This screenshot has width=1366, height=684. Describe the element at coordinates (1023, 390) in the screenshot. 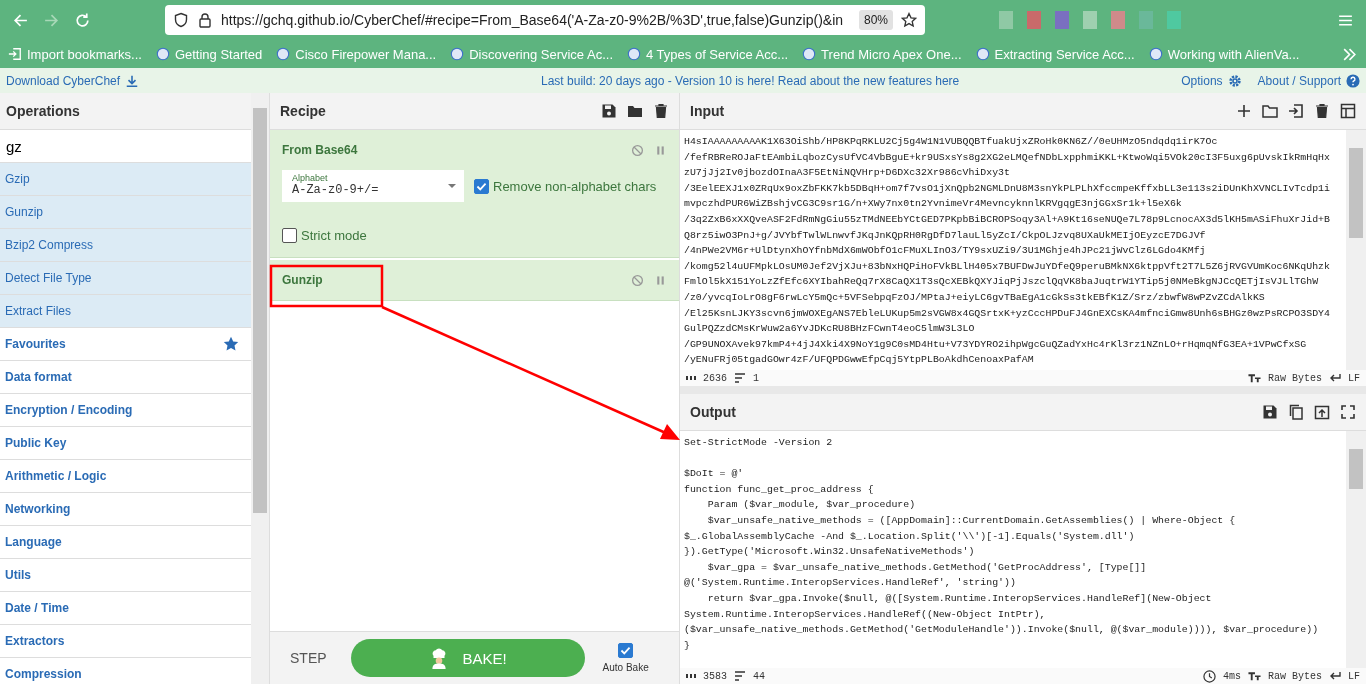

I see `resize-handle` at that location.